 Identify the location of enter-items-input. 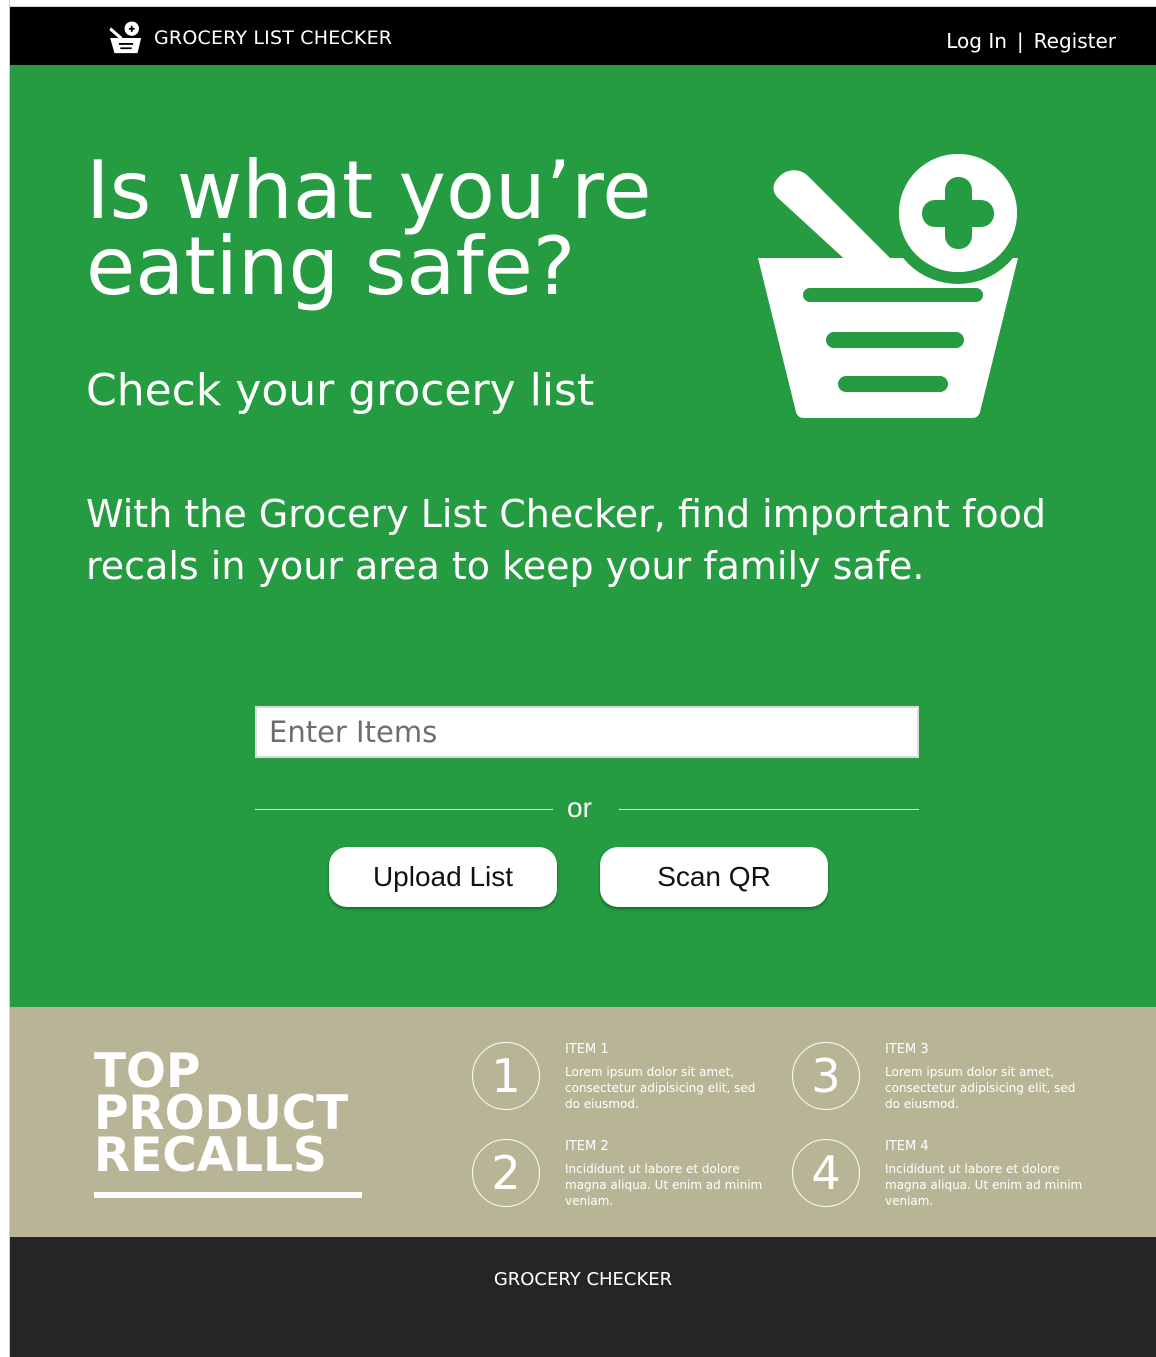
(587, 732).